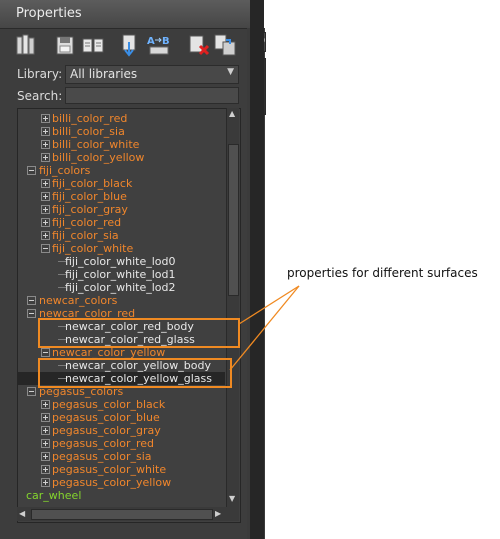 This screenshot has height=539, width=500. What do you see at coordinates (40, 74) in the screenshot?
I see `library-label: Library:` at bounding box center [40, 74].